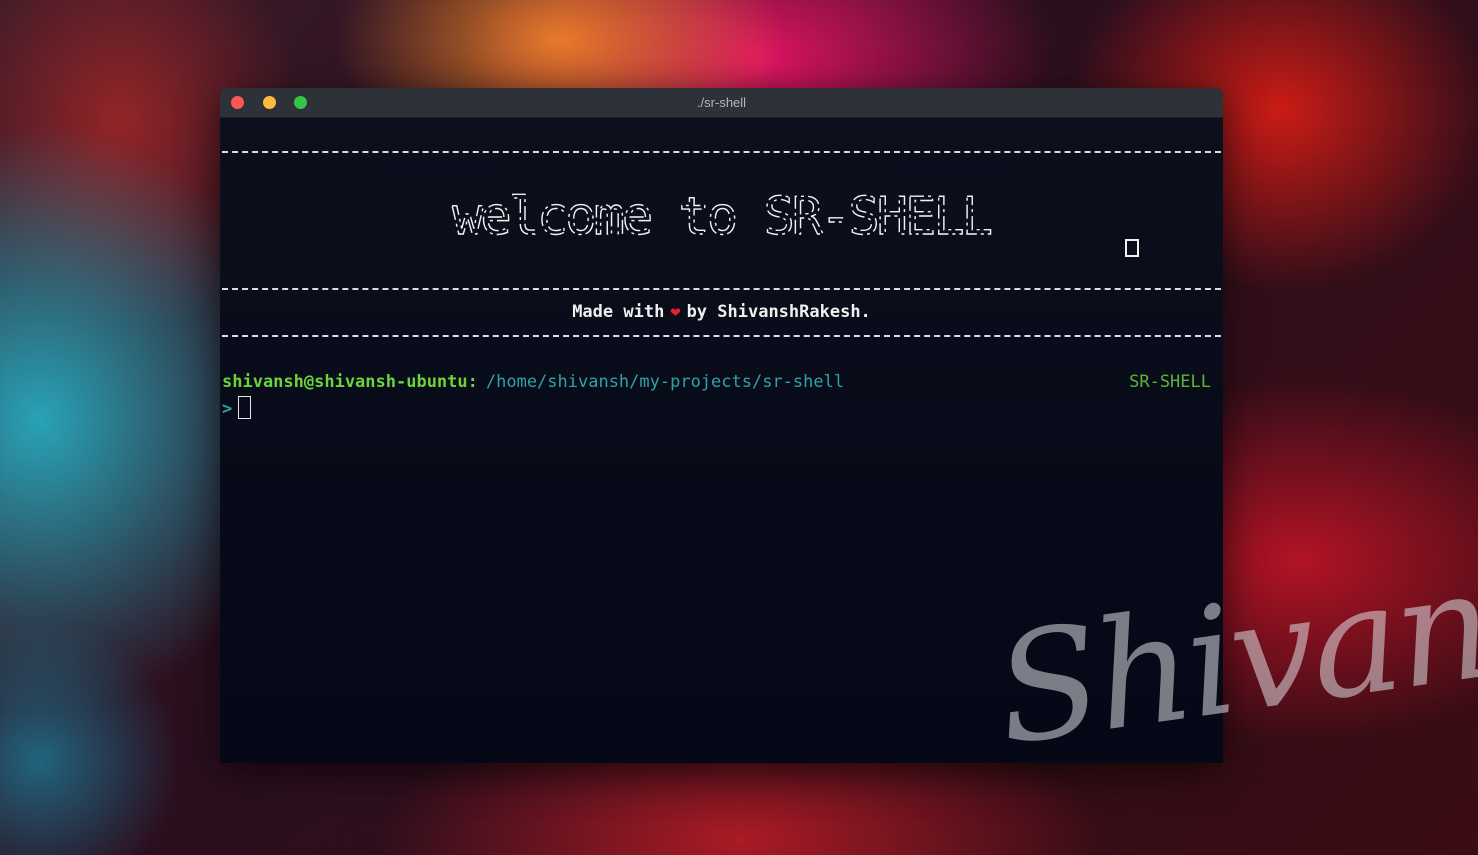 Image resolution: width=1478 pixels, height=855 pixels. What do you see at coordinates (237, 407) in the screenshot?
I see `command-input: >` at bounding box center [237, 407].